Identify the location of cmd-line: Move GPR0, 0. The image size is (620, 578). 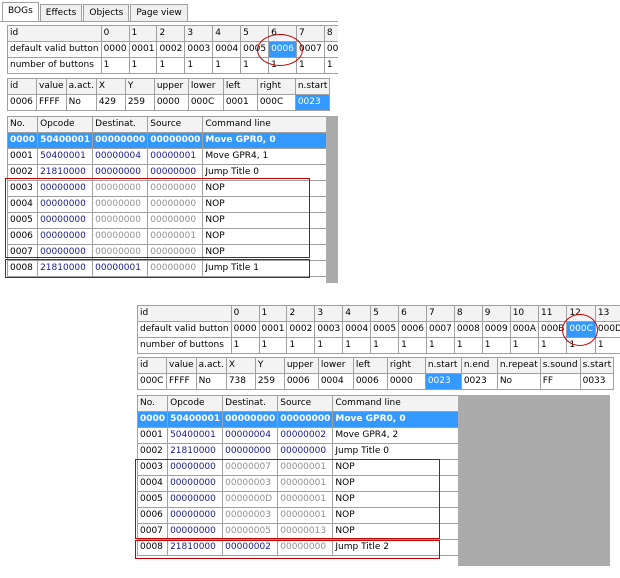
(270, 140).